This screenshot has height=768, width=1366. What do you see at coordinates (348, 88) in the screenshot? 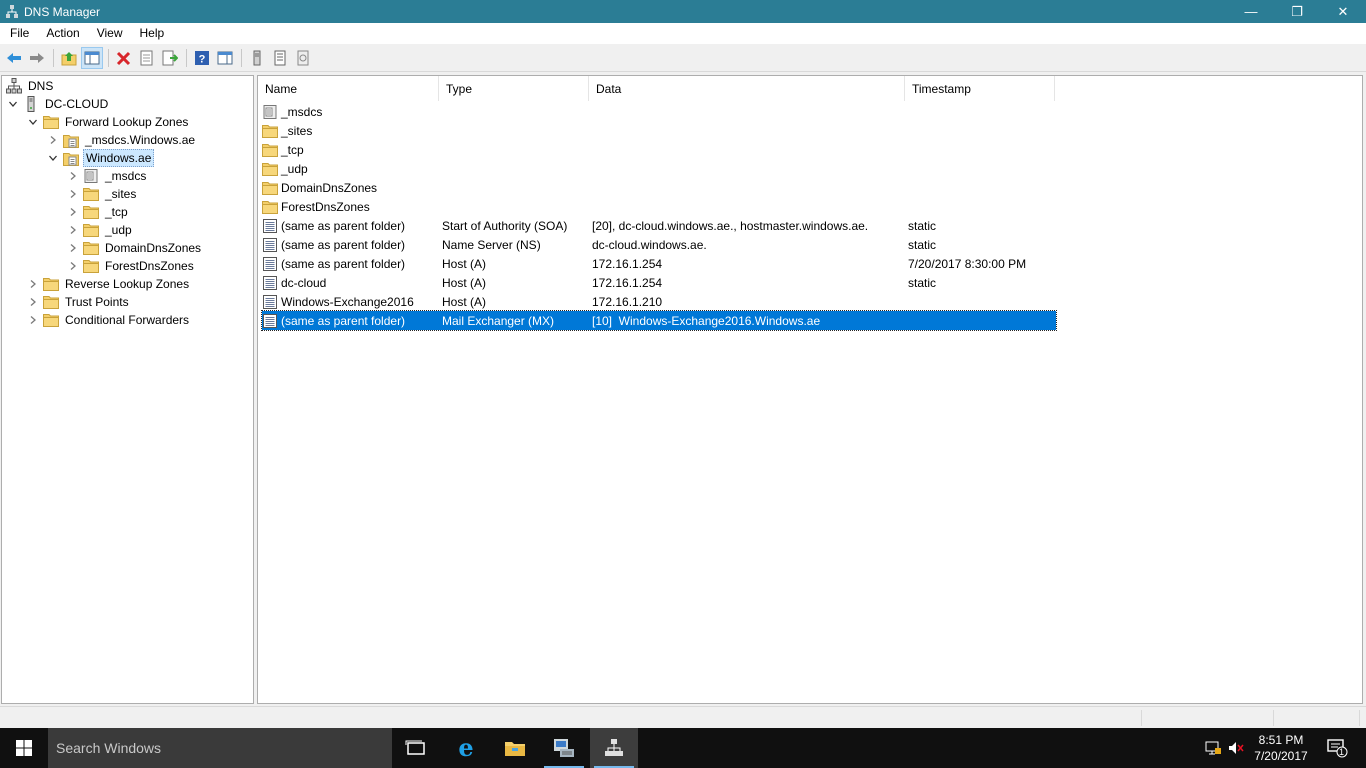
I see `column-header-name: Name` at bounding box center [348, 88].